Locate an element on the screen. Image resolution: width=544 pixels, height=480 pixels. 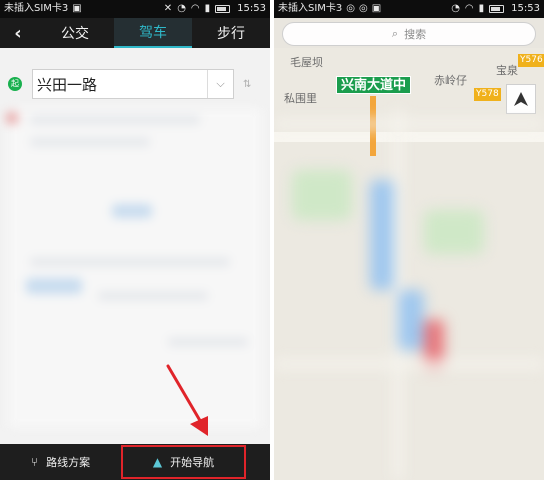
chevron-down-icon: ⌵ is located at coordinates (220, 83).